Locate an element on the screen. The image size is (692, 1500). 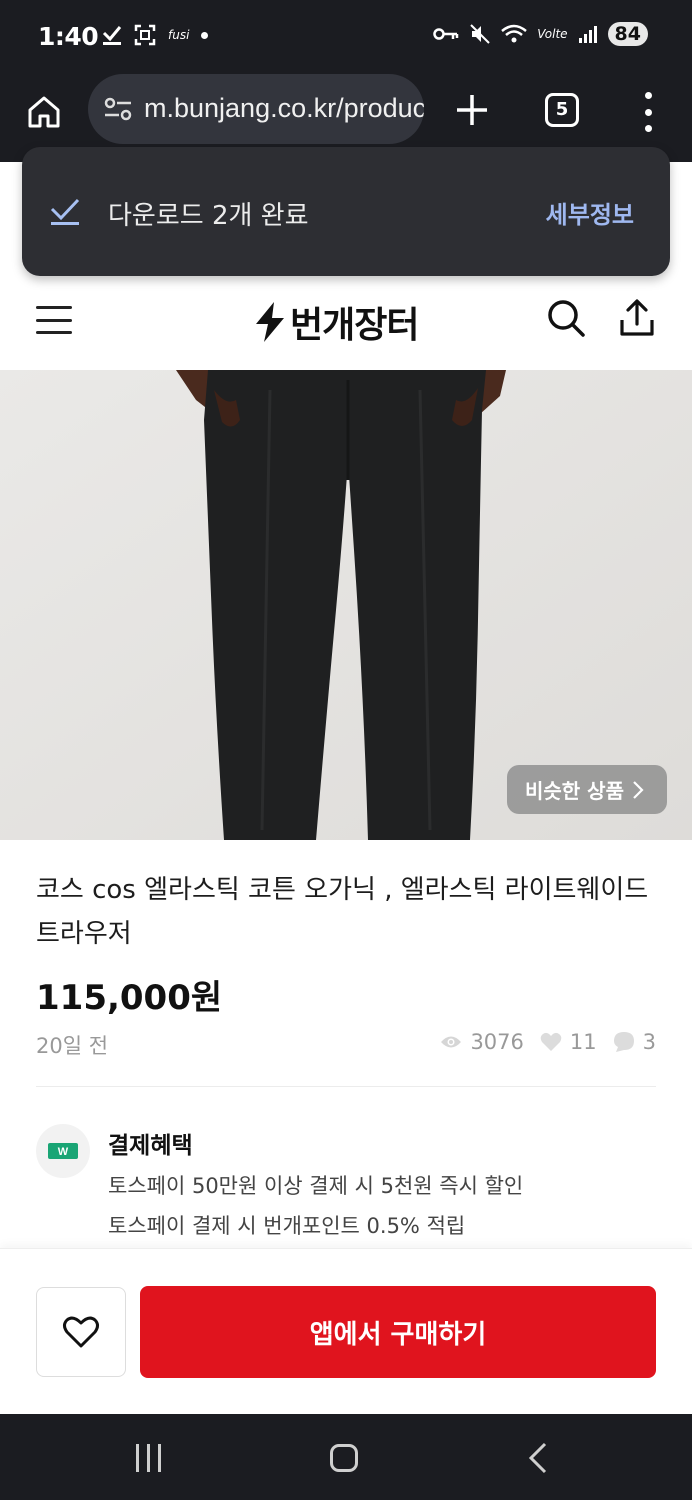
chat-bubble-icon is located at coordinates (623, 1042).